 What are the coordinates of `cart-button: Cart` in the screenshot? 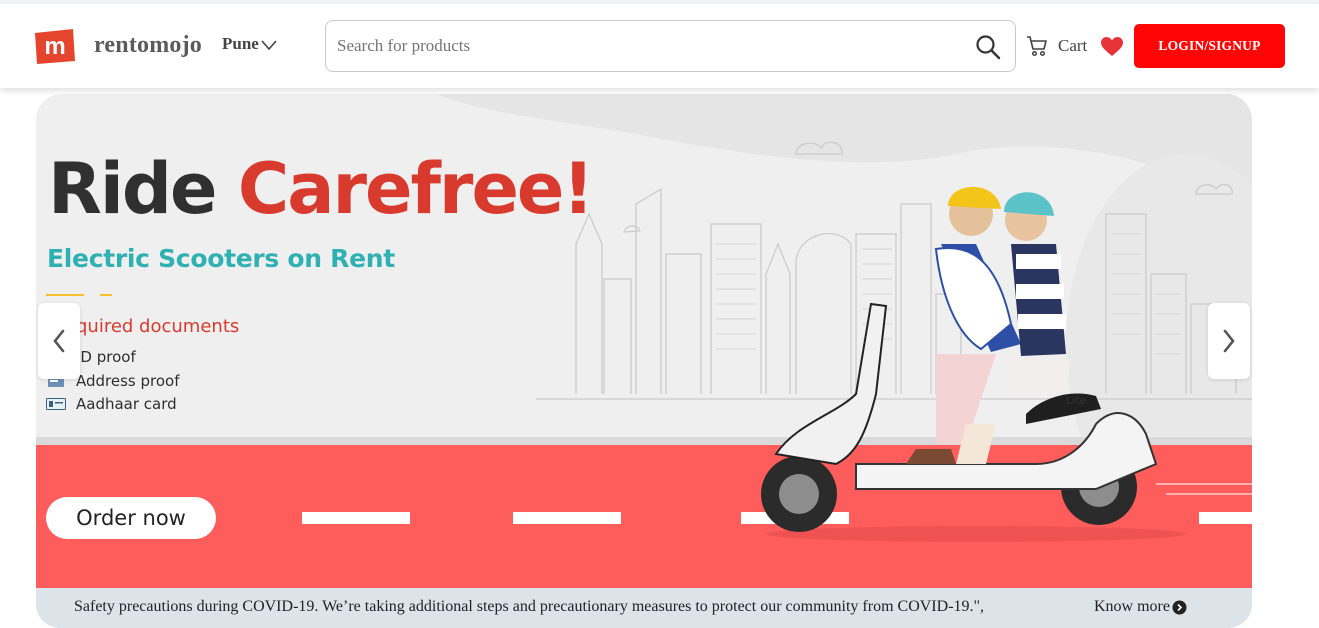 It's located at (1056, 46).